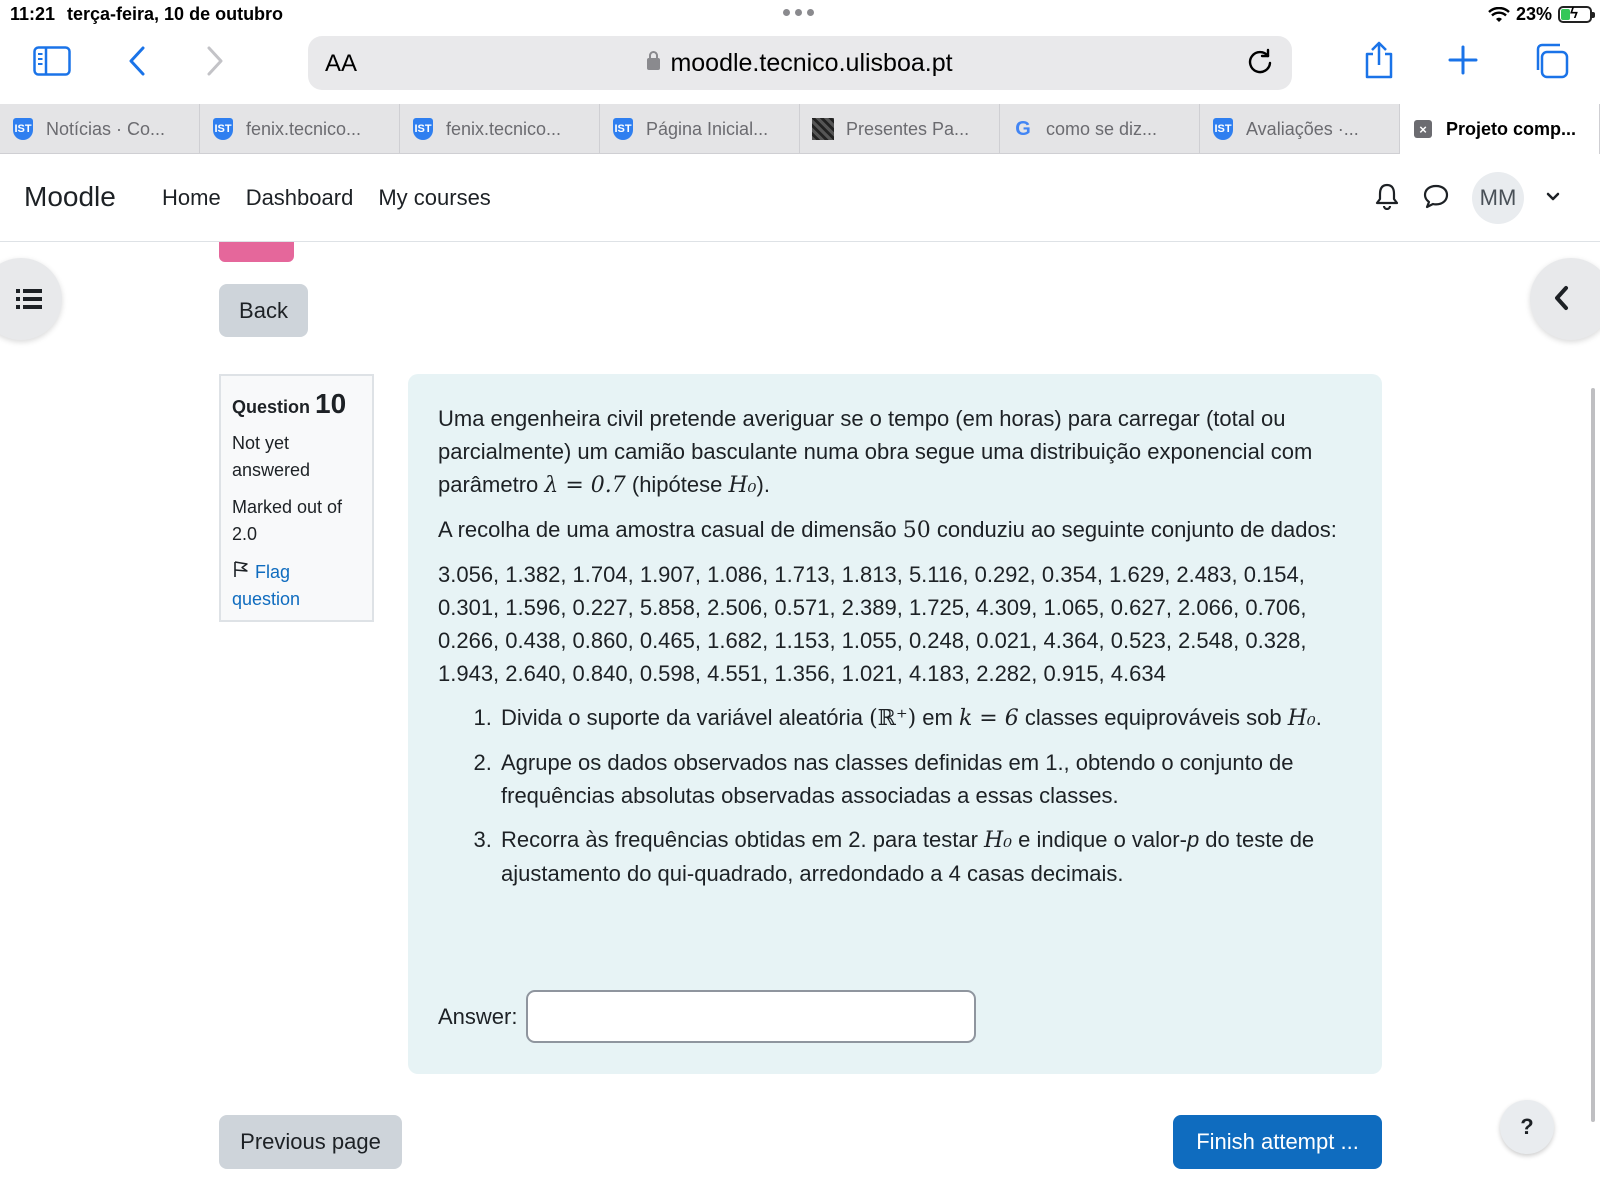 The image size is (1600, 1200). I want to click on google-icon: G, so click(1023, 128).